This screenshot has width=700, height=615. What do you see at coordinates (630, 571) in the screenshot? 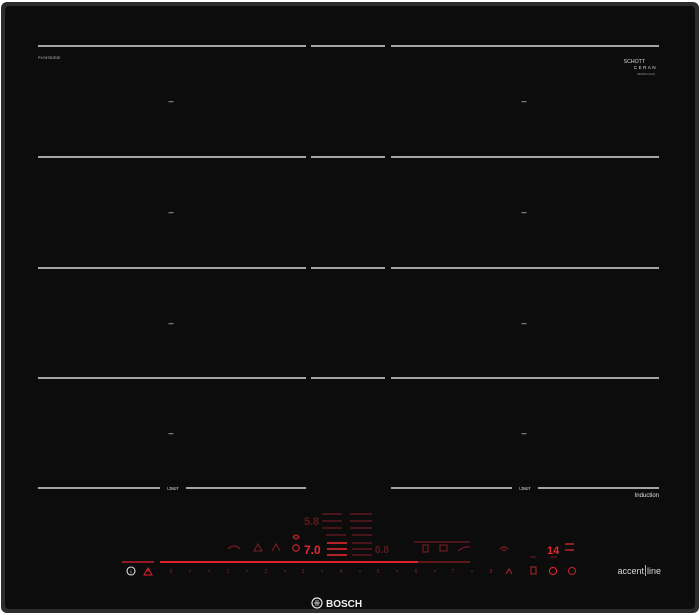
I see `accent-word: accent` at bounding box center [630, 571].